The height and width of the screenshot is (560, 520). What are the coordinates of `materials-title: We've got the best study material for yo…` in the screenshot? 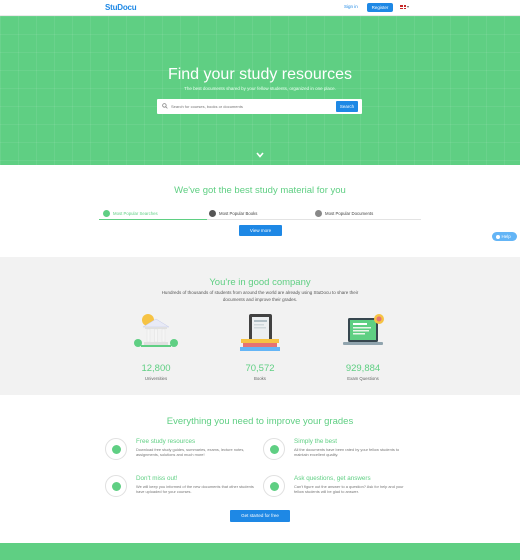 It's located at (260, 190).